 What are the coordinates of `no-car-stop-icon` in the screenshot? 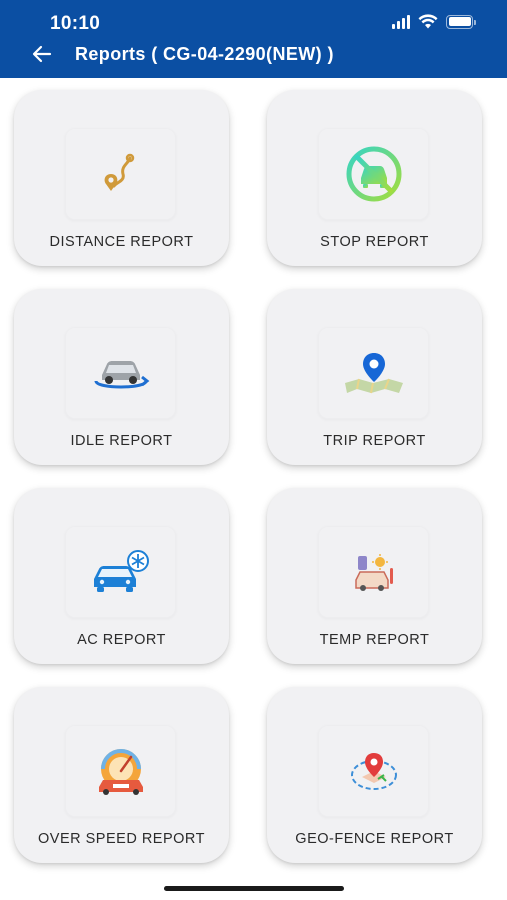 It's located at (373, 174).